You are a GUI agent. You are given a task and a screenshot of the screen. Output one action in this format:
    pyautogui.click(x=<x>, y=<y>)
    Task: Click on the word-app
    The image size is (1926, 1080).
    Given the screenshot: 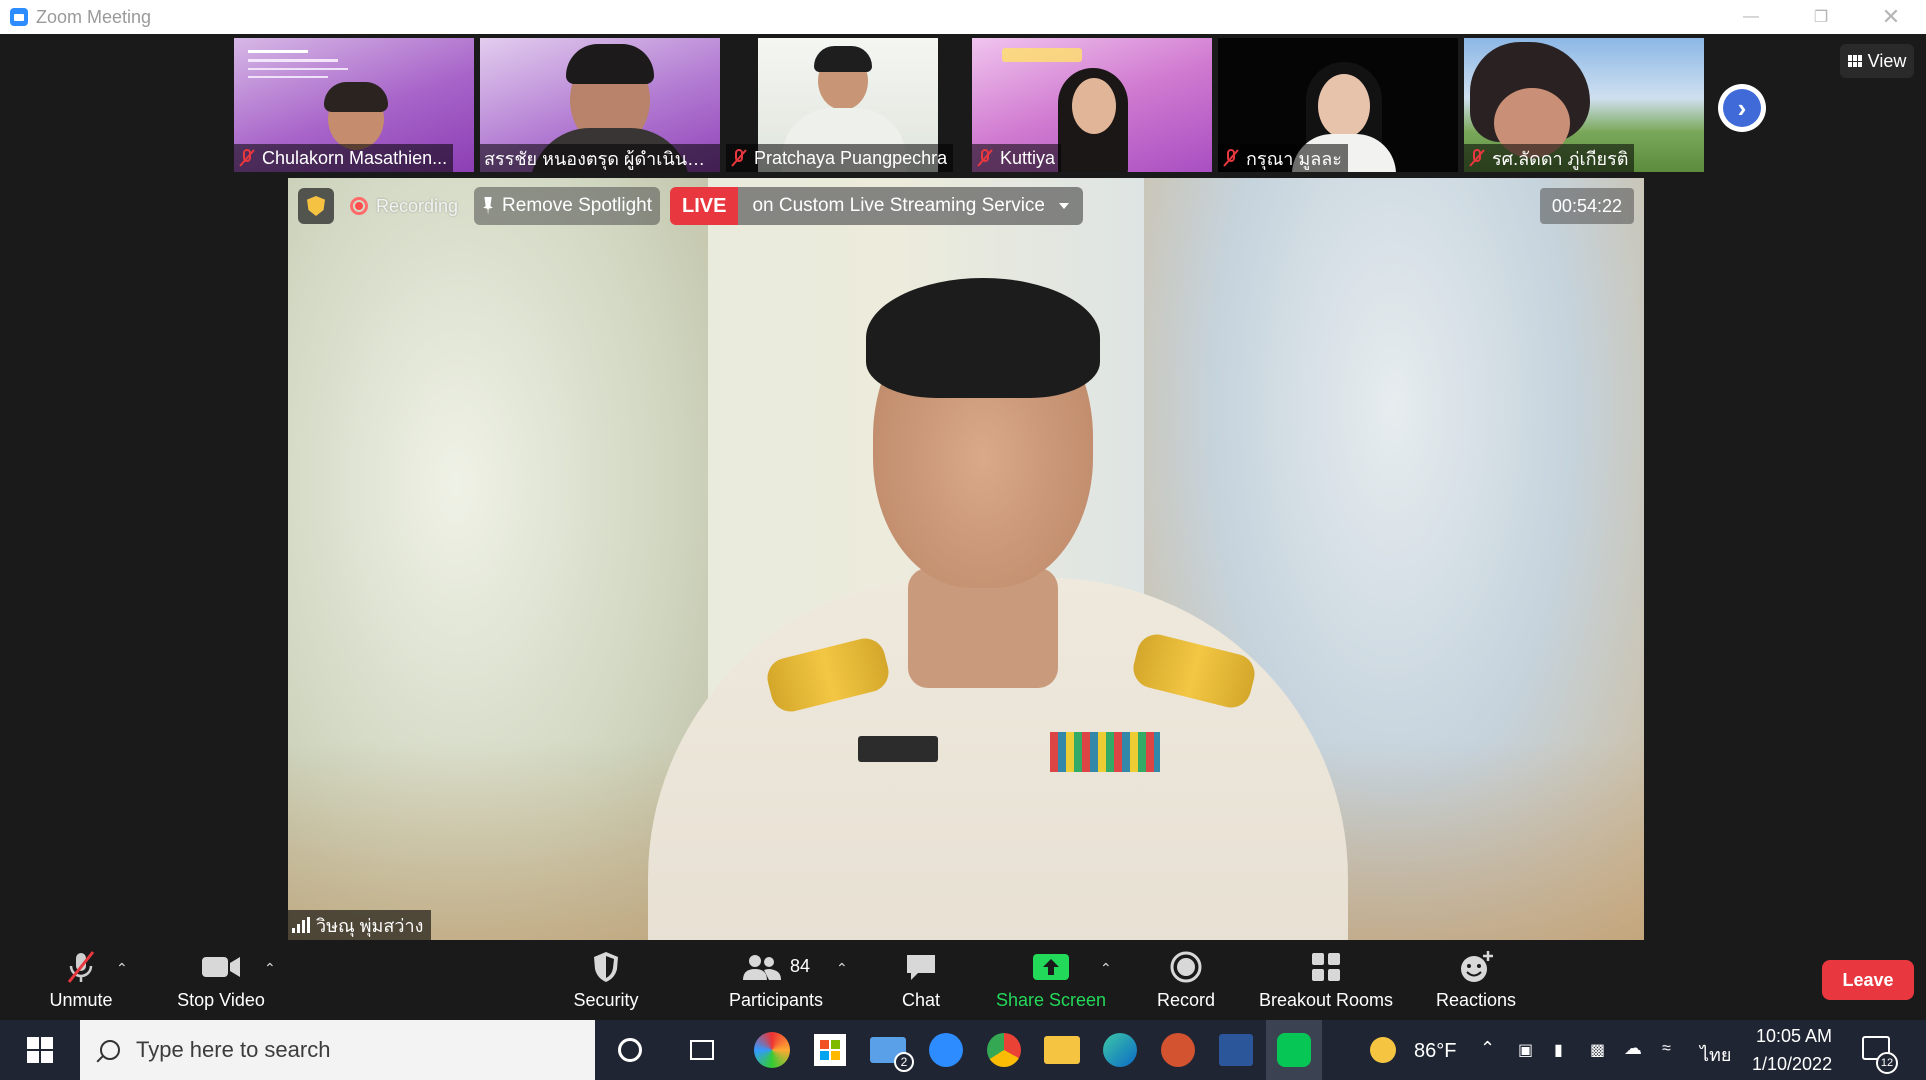 What is the action you would take?
    pyautogui.click(x=1236, y=1050)
    